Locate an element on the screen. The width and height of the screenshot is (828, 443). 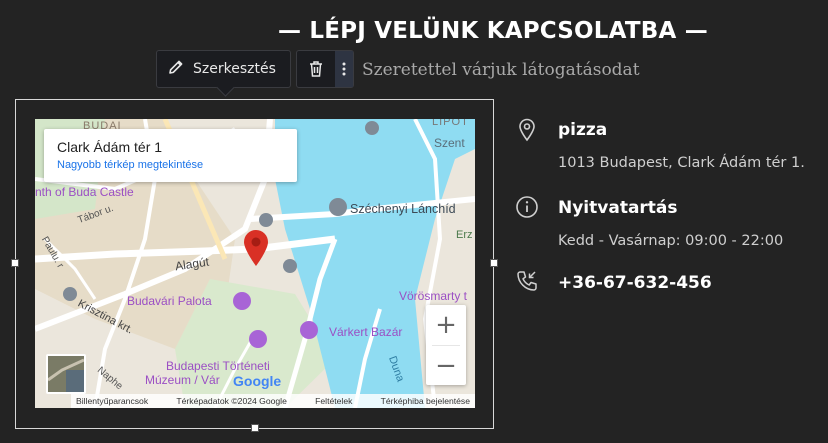
phone-icon is located at coordinates (527, 281).